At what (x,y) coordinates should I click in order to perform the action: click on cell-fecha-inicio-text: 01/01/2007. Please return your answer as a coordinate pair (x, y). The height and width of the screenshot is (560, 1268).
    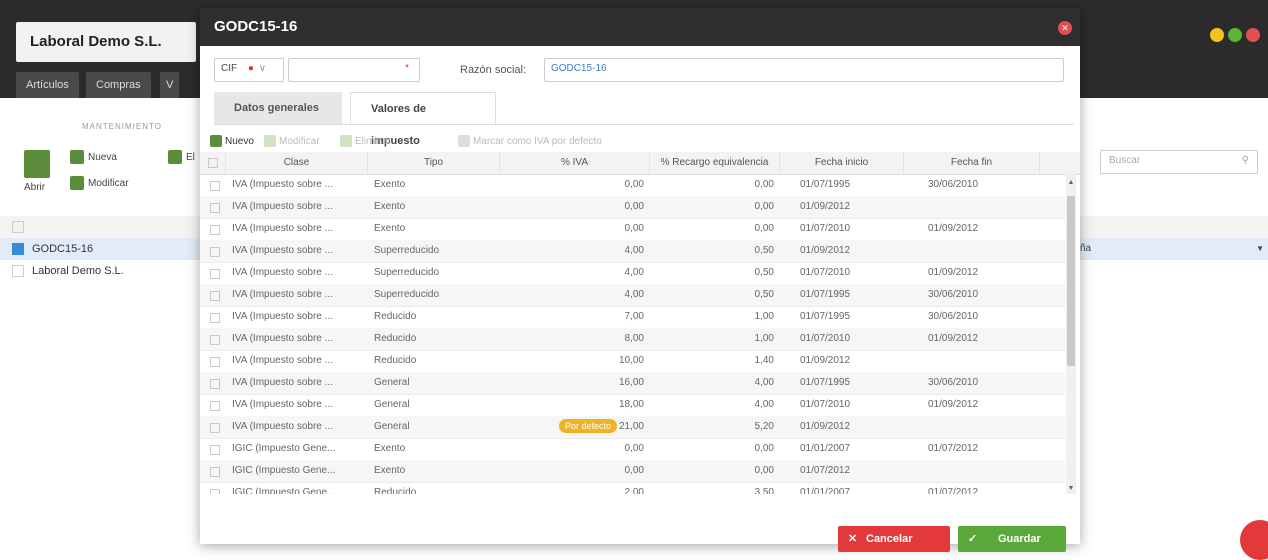
    Looking at the image, I should click on (825, 448).